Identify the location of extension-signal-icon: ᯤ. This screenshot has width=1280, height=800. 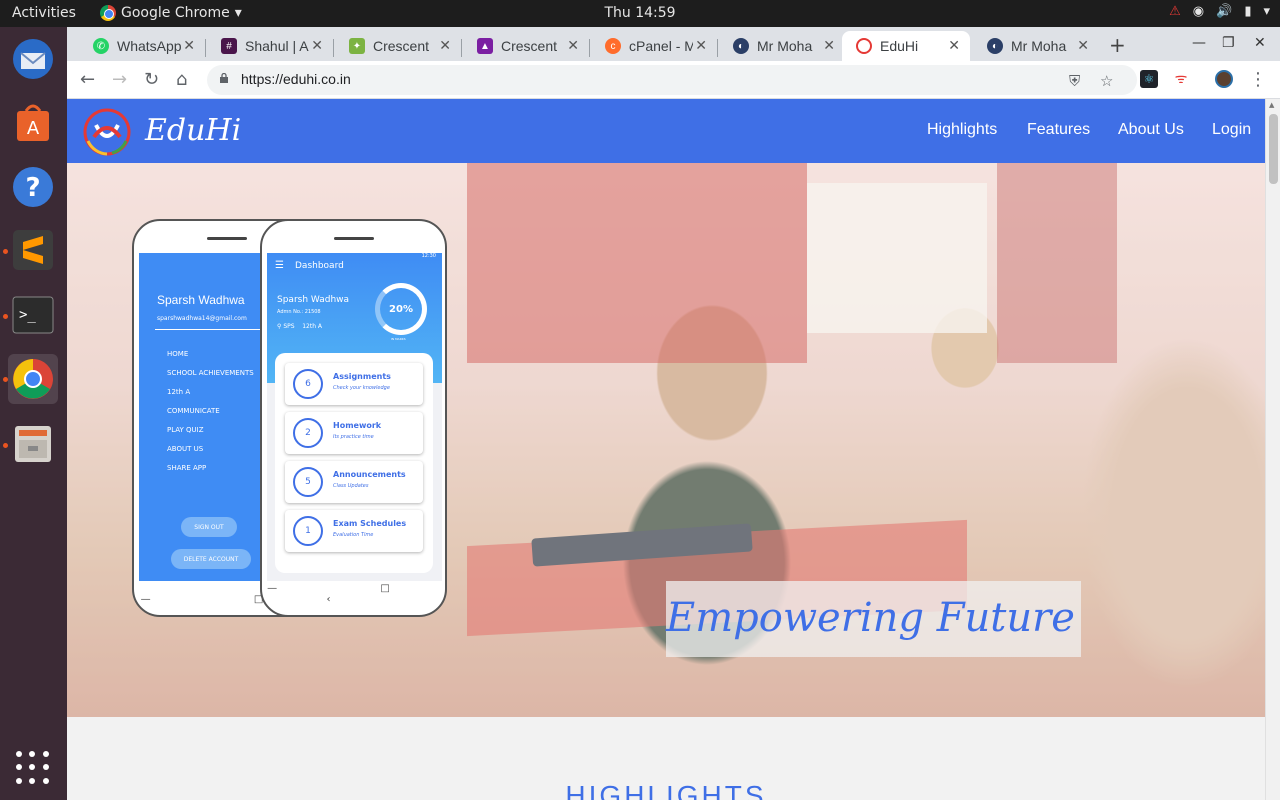
(1181, 79).